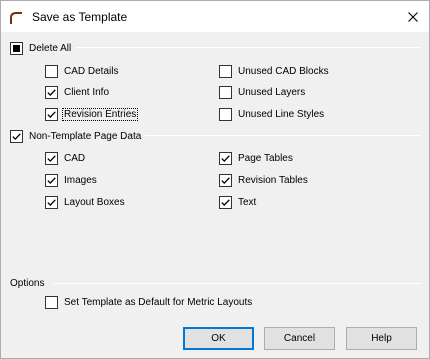 The image size is (430, 359). I want to click on cad-details-checkbox: CAD Details, so click(81, 71).